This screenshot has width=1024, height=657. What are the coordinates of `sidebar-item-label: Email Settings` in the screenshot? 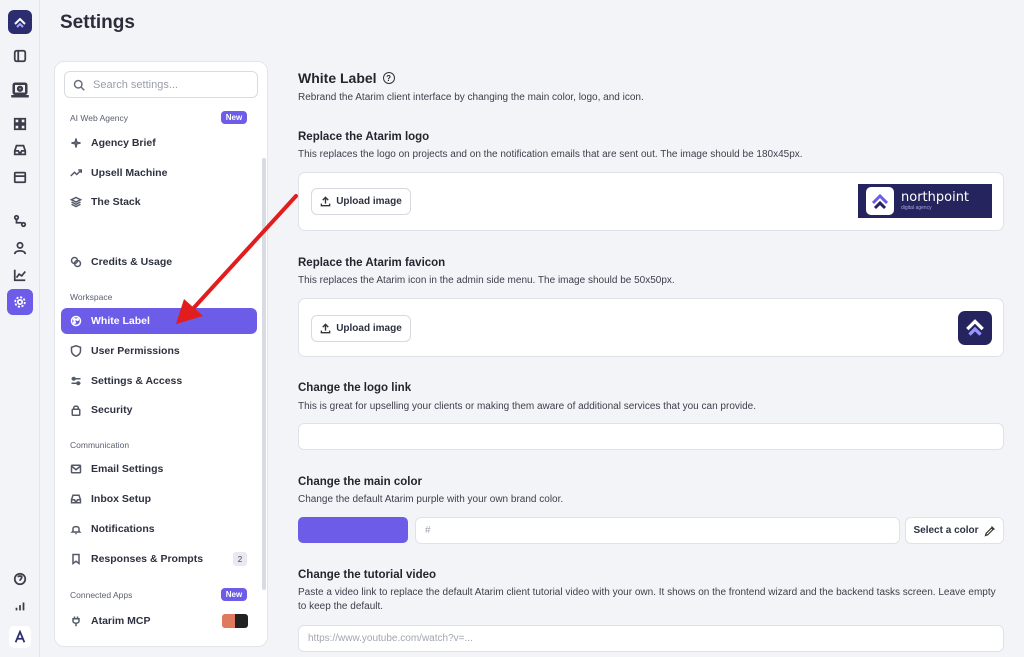 It's located at (127, 469).